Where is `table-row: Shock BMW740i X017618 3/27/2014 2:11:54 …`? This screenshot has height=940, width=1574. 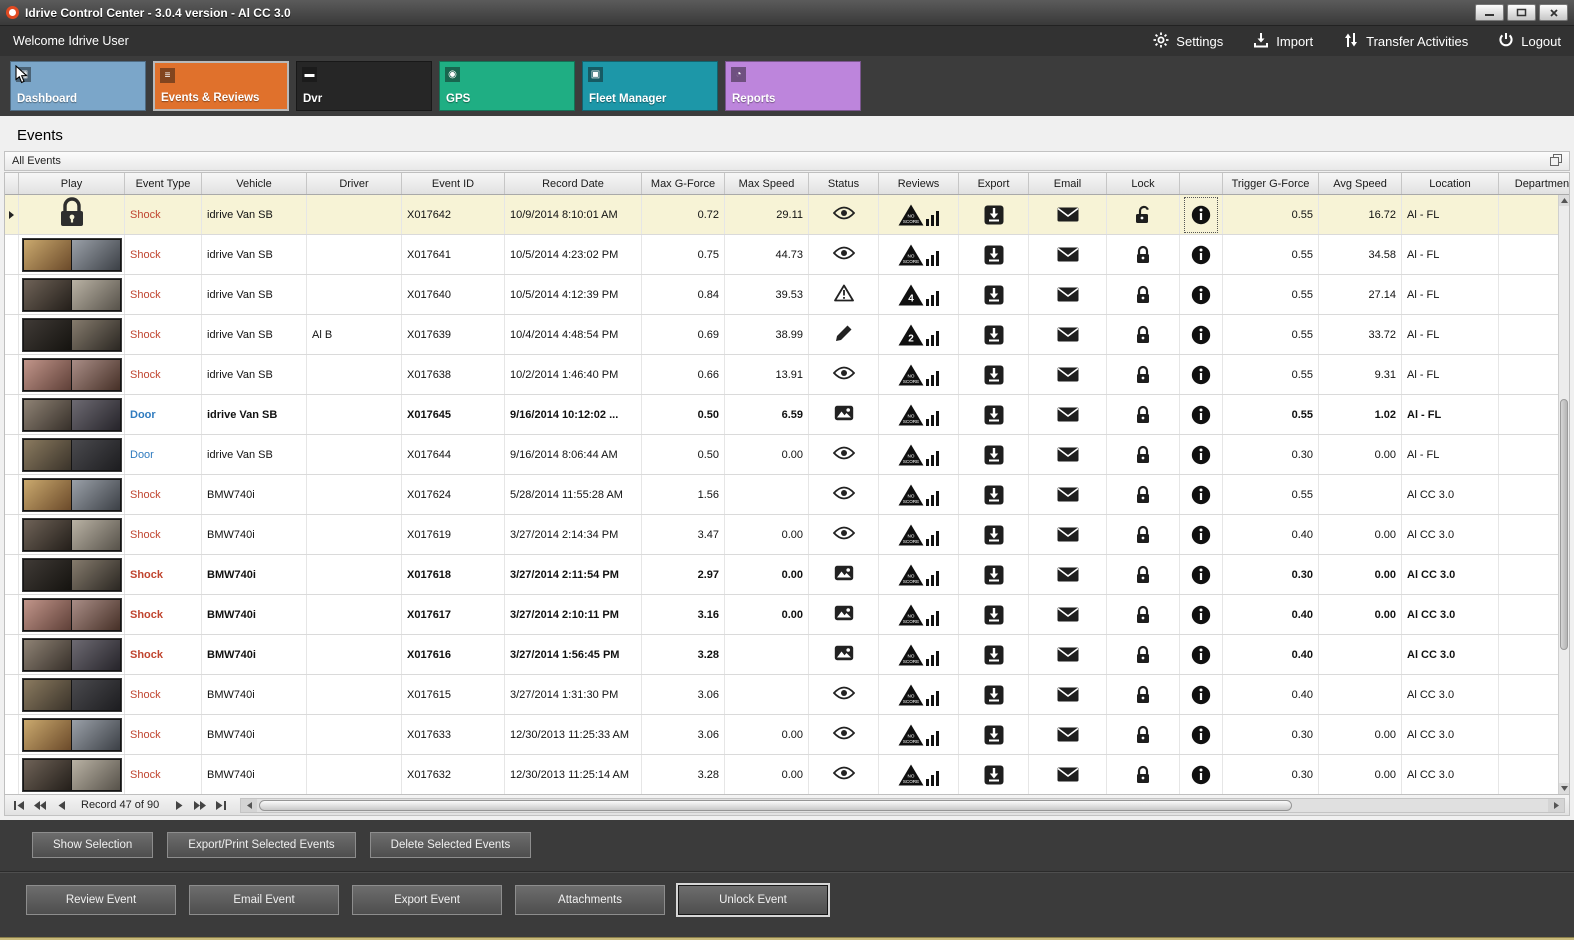
table-row: Shock BMW740i X017618 3/27/2014 2:11:54 … is located at coordinates (787, 575).